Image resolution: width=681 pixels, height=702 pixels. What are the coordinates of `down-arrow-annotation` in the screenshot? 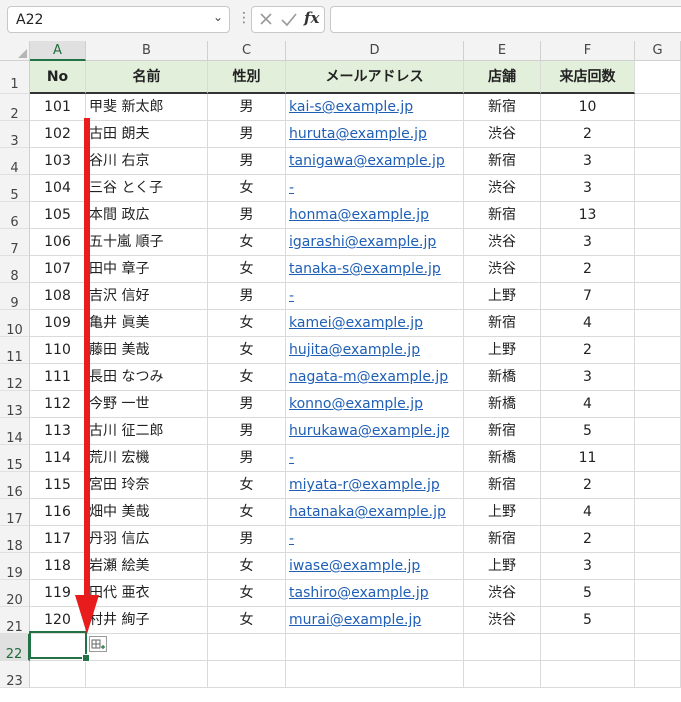 It's located at (87, 376).